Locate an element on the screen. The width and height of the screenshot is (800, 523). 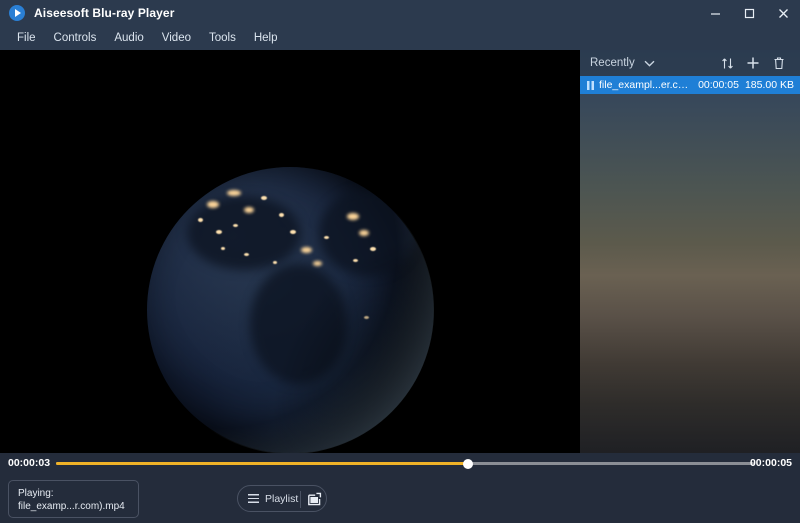
minimize-icon is located at coordinates (715, 13).